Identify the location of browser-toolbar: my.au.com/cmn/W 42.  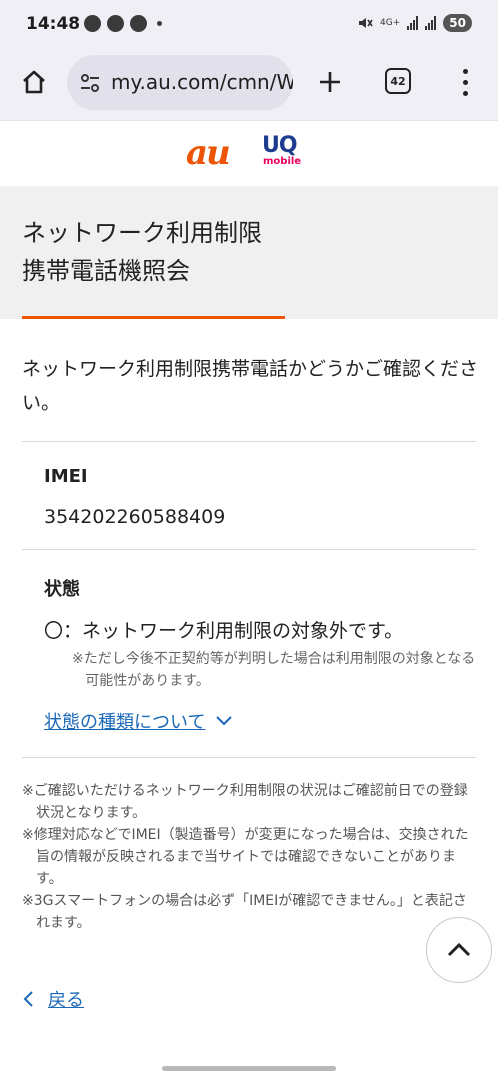
(249, 85).